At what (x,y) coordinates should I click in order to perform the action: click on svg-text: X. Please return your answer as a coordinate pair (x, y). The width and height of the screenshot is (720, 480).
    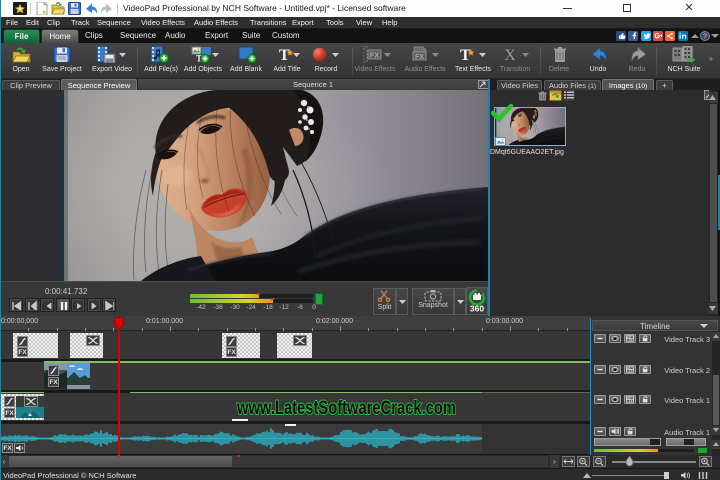
    Looking at the image, I should click on (510, 55).